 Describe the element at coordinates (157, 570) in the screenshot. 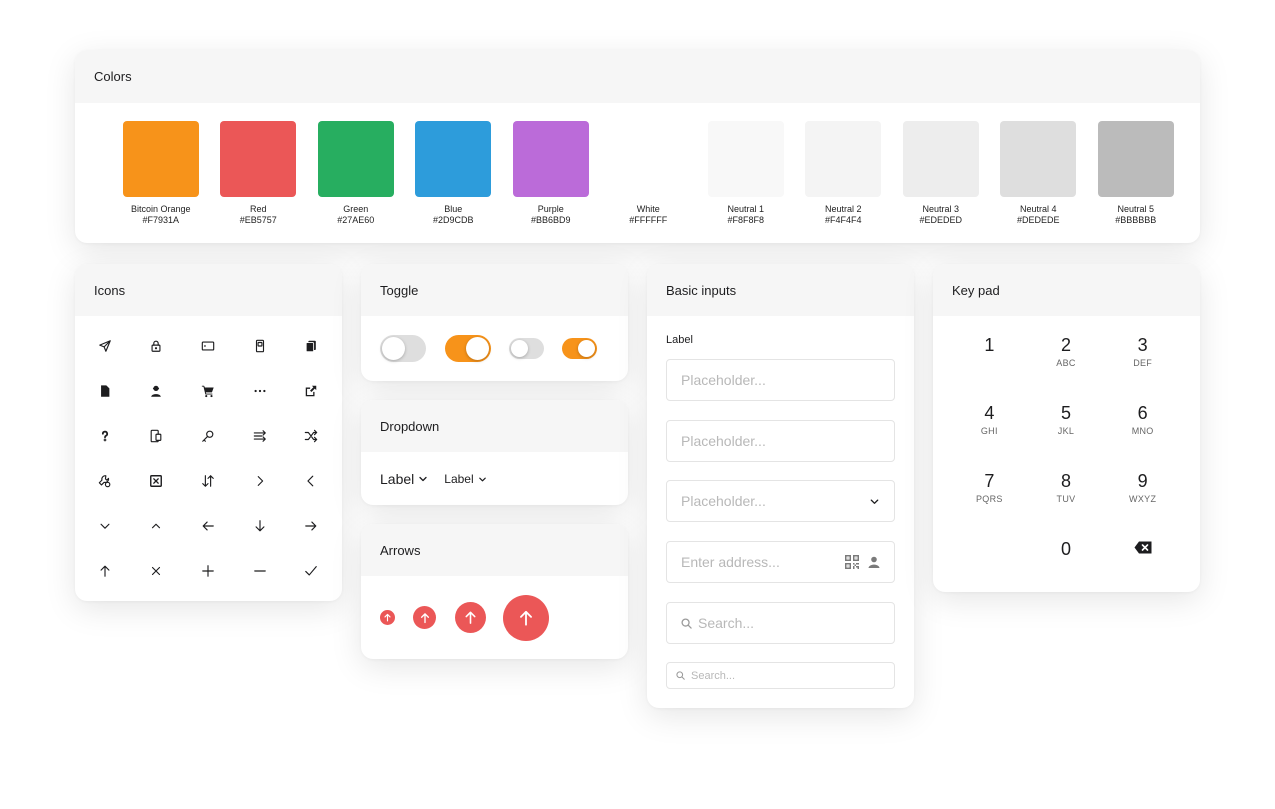

I see `close-icon` at that location.